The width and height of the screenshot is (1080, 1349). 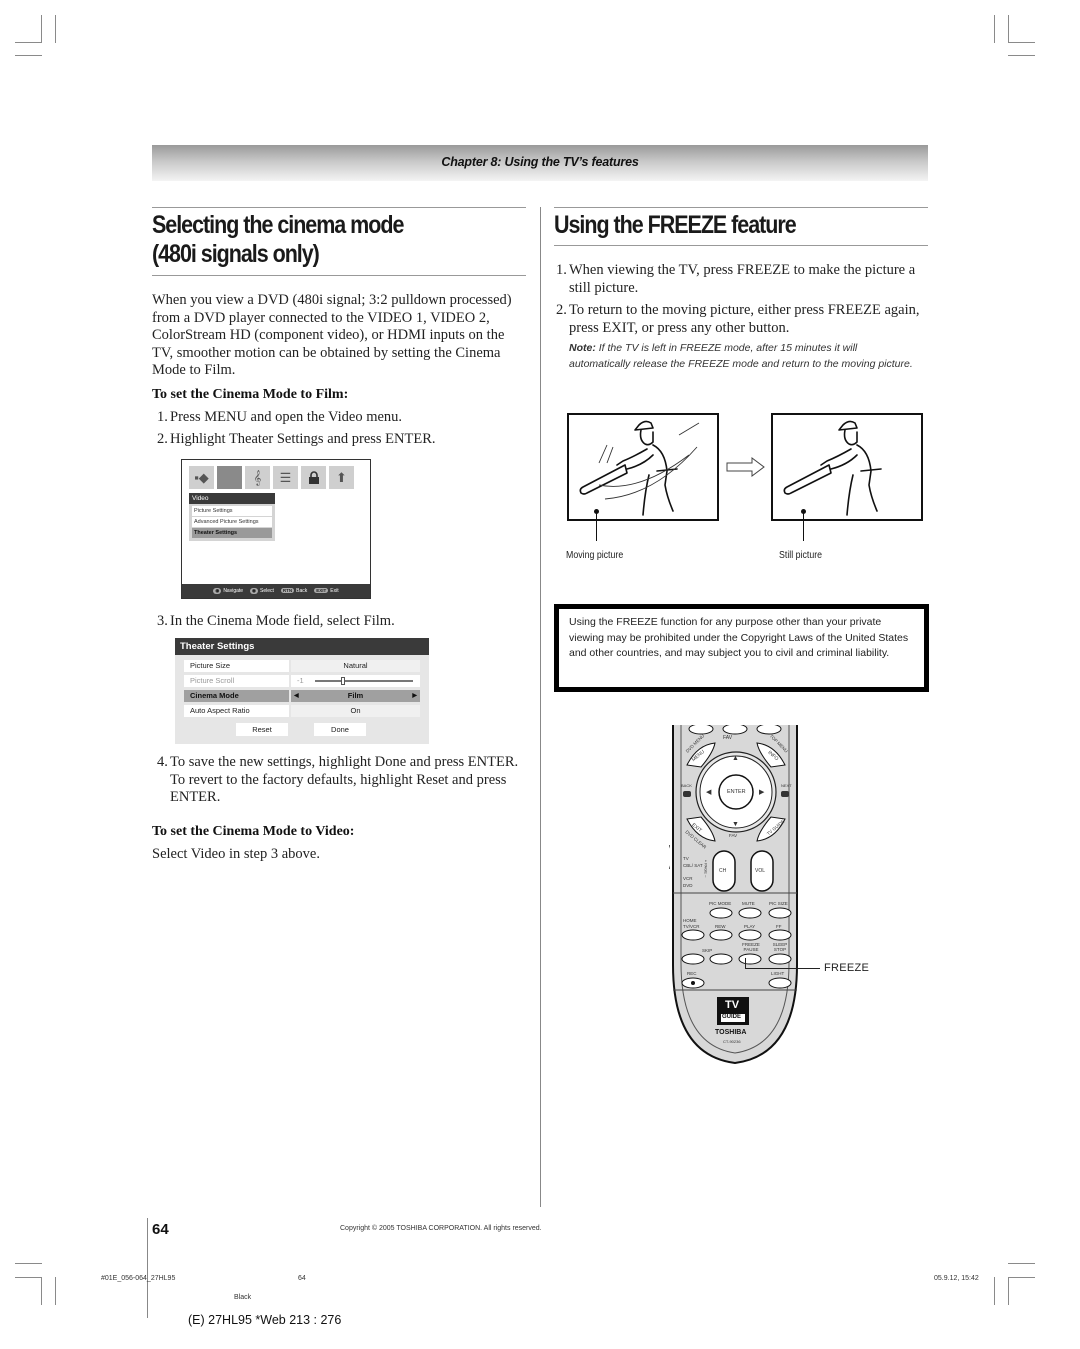 What do you see at coordinates (786, 785) in the screenshot?
I see `next-label: NEXT` at bounding box center [786, 785].